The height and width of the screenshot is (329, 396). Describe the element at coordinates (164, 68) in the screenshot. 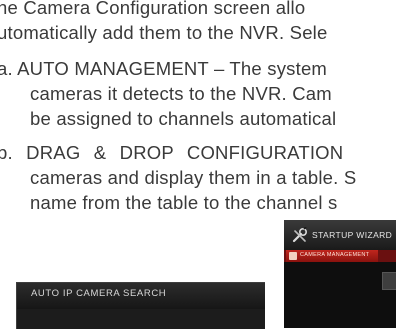

I see `list-item-line-a: a. AUTO MANAGEMENT – The system` at that location.